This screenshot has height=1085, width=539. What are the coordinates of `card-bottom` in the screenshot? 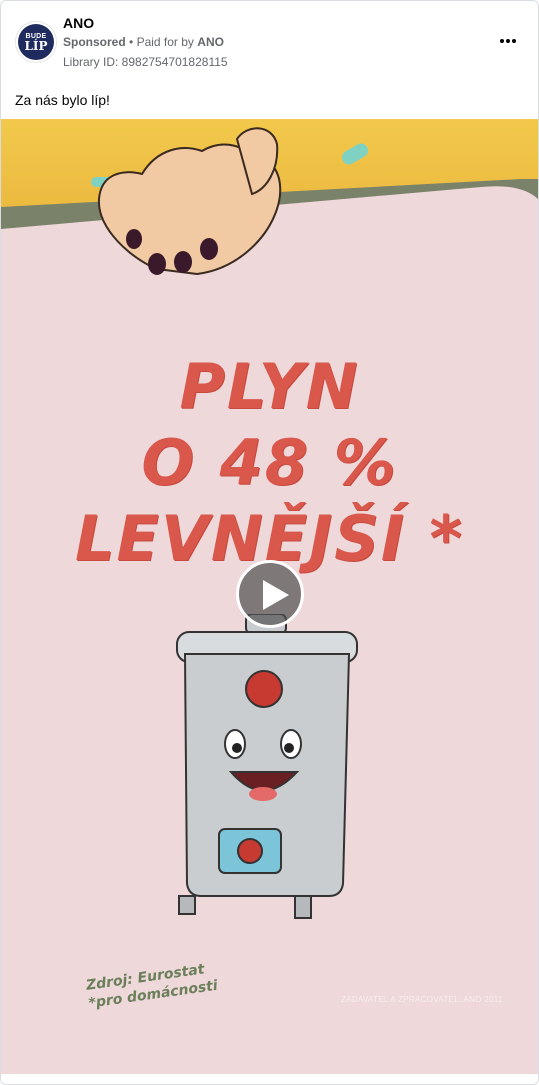 It's located at (269, 1079).